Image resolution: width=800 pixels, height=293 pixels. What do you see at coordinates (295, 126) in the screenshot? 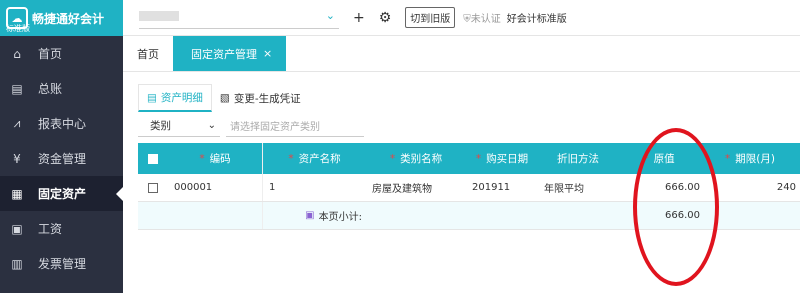
I see `category-select-input: 请选择固定资产类别` at bounding box center [295, 126].